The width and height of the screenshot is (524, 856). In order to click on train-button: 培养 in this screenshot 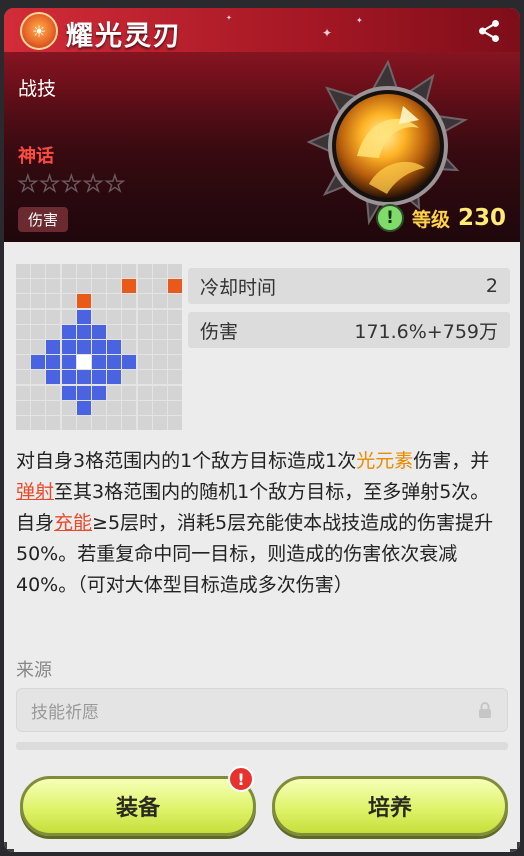, I will do `click(390, 806)`.